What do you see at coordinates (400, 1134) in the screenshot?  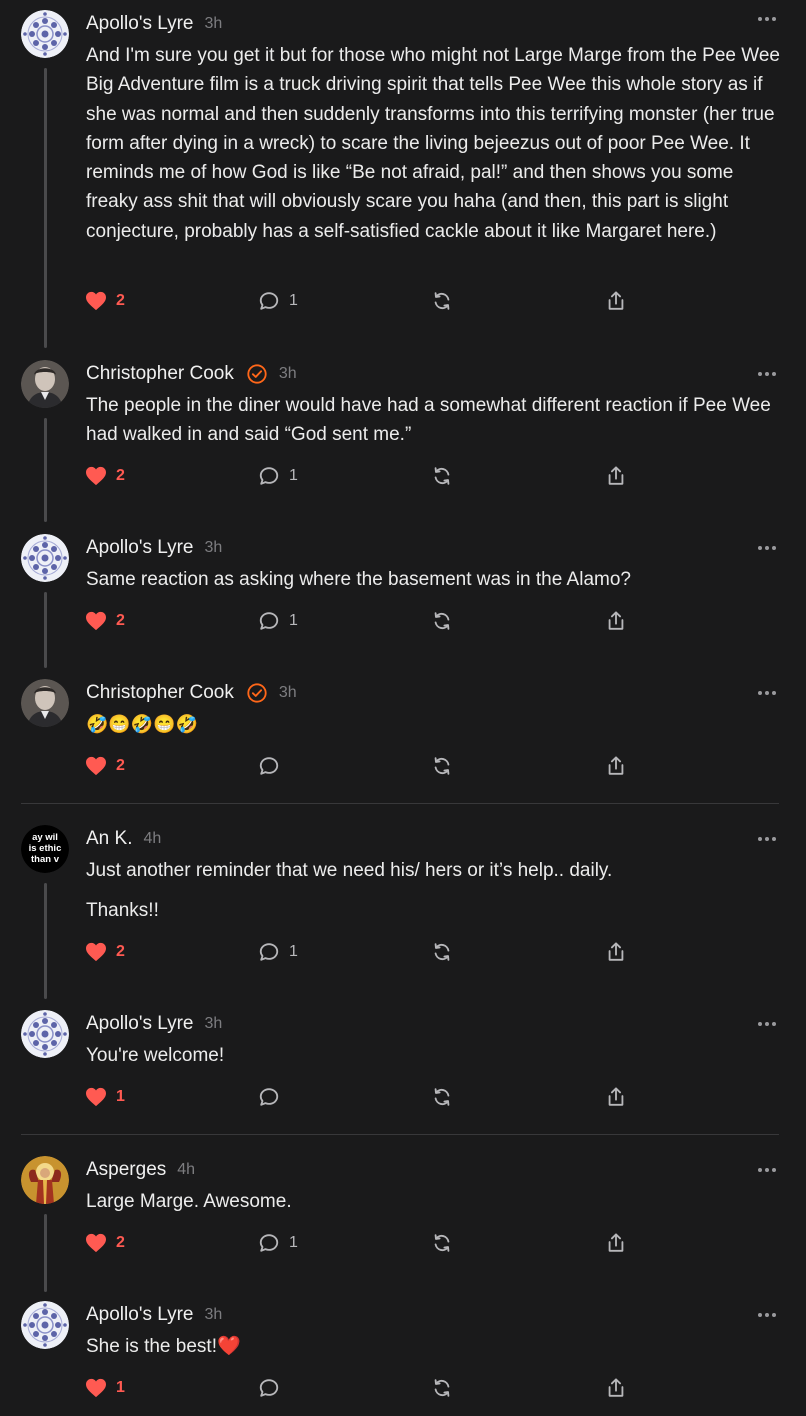 I see `thread-separator` at bounding box center [400, 1134].